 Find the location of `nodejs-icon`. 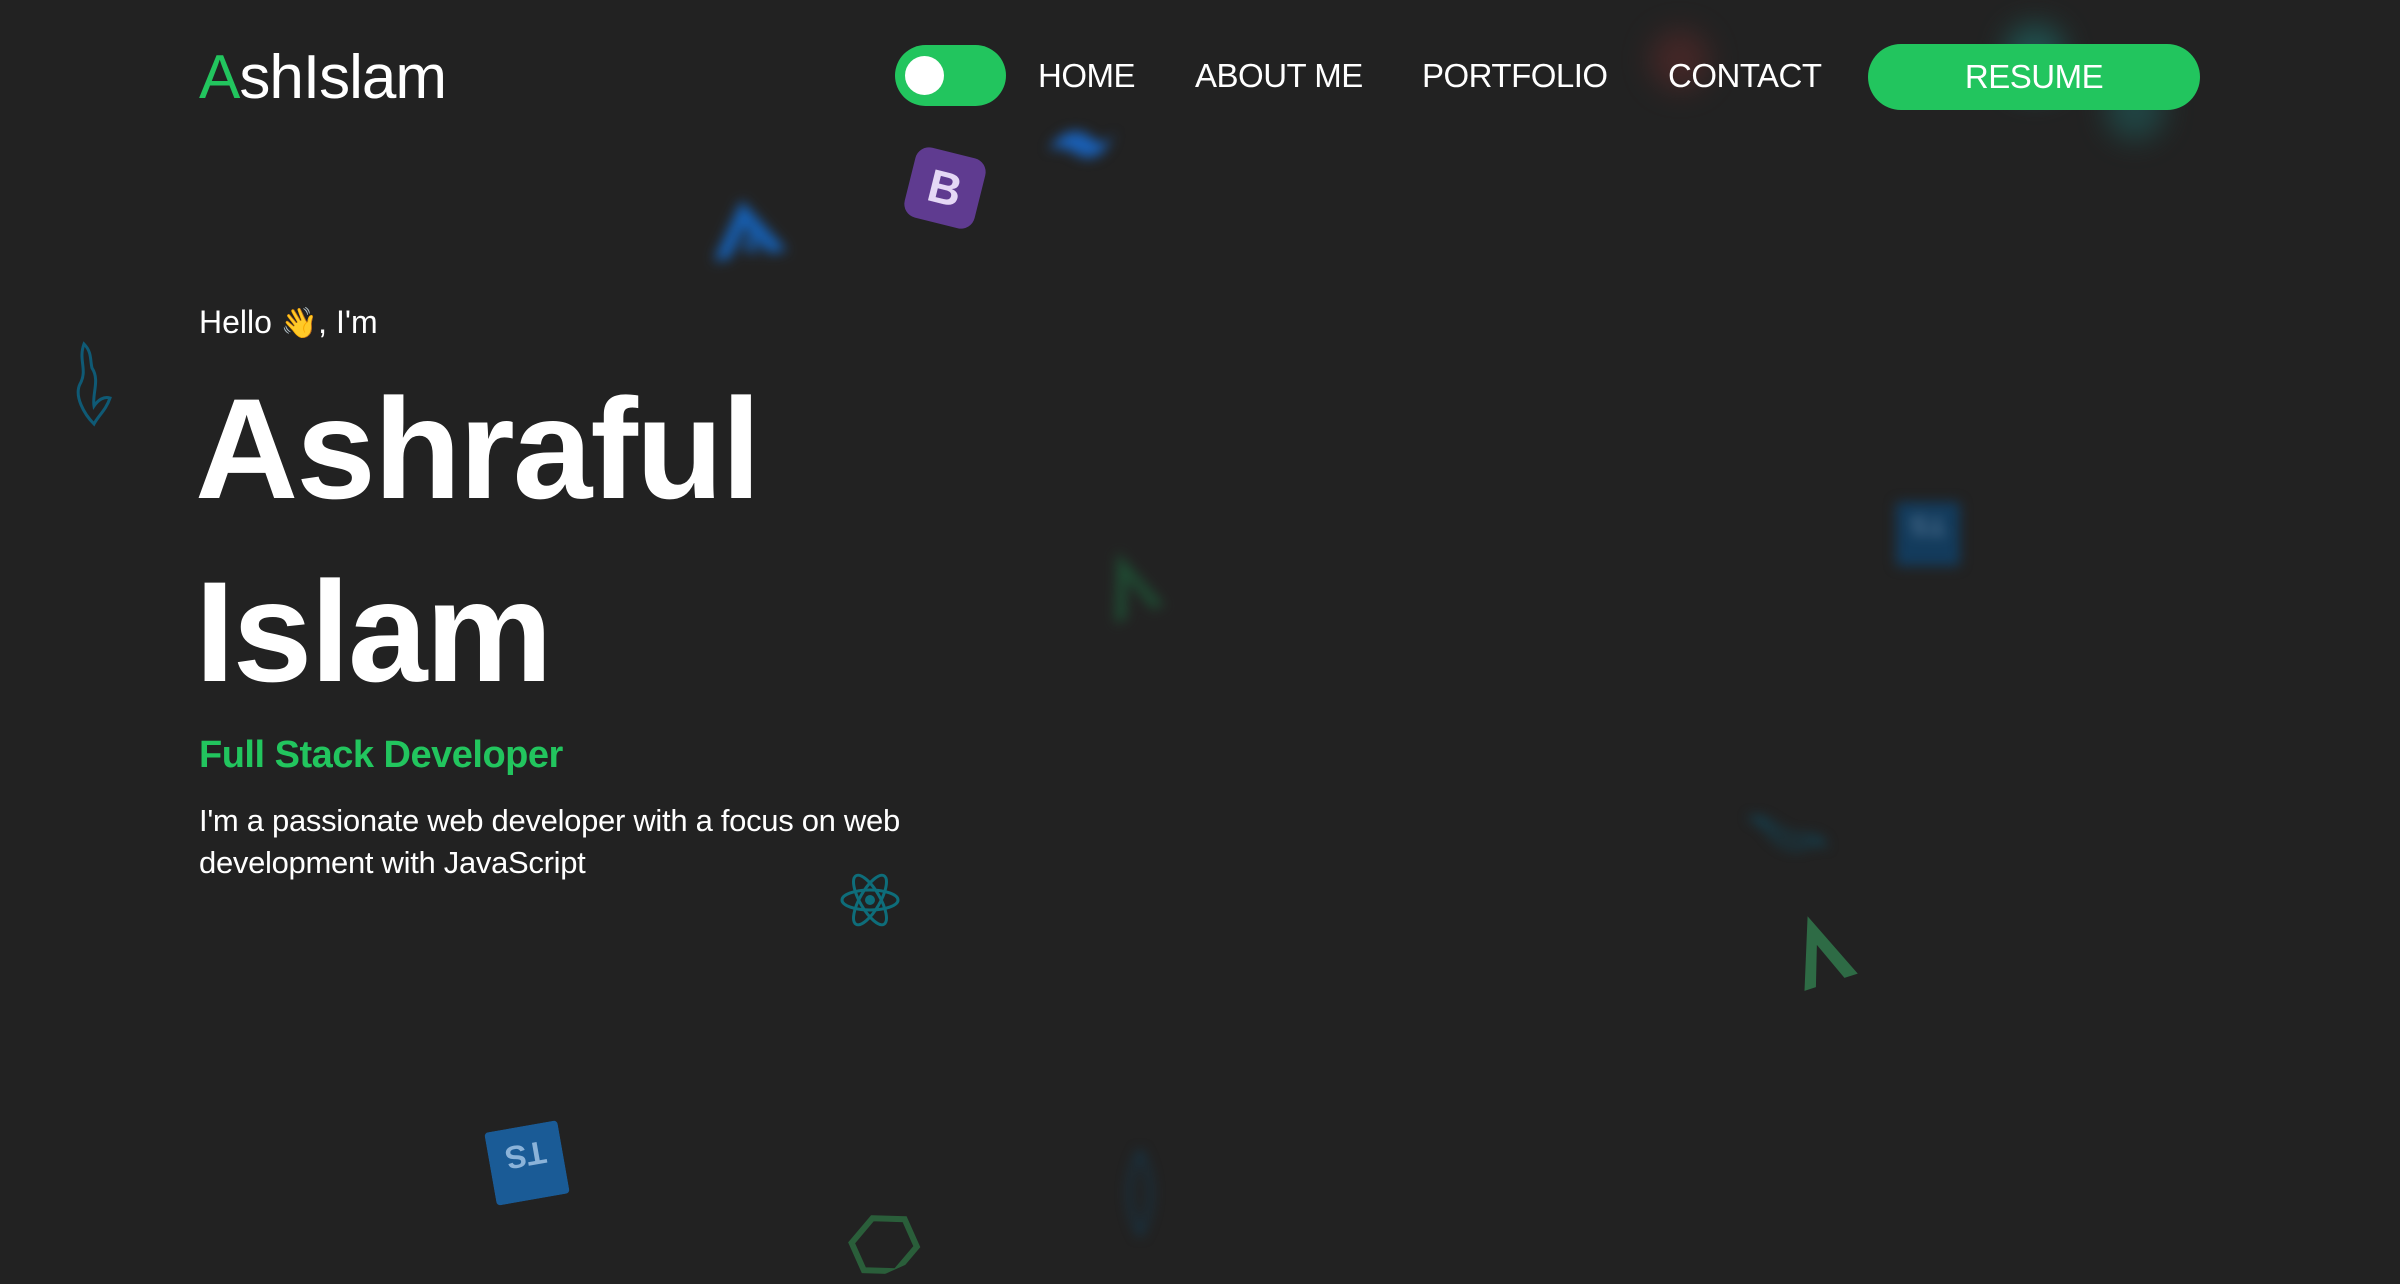

nodejs-icon is located at coordinates (884, 1245).